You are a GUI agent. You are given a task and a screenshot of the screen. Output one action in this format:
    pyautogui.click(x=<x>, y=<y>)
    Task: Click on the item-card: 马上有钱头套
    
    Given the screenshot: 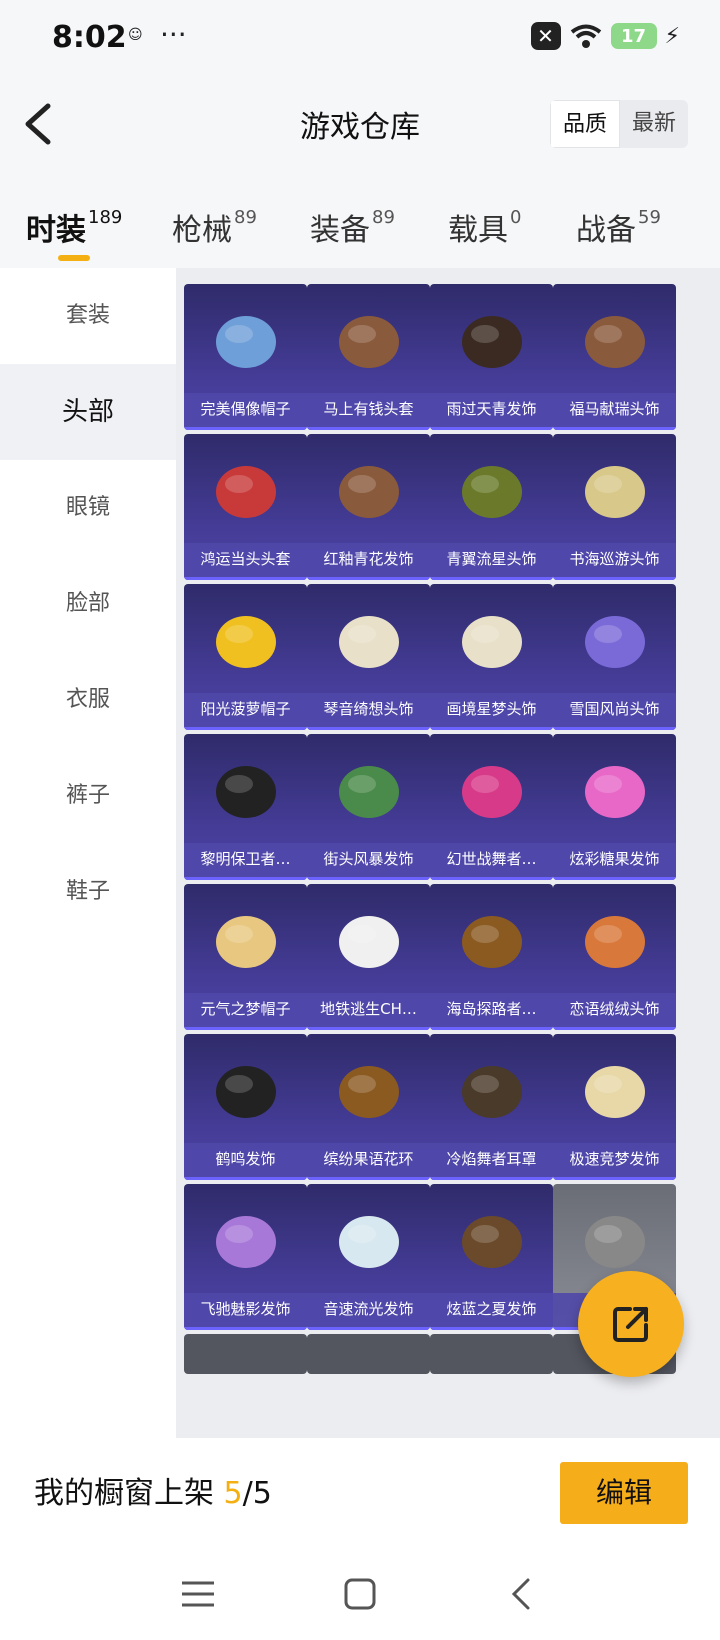 What is the action you would take?
    pyautogui.click(x=368, y=357)
    